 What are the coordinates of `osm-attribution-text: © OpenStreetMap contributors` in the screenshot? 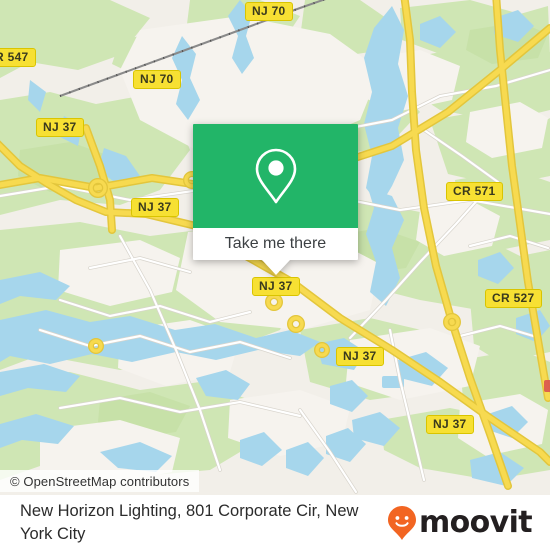 It's located at (100, 481).